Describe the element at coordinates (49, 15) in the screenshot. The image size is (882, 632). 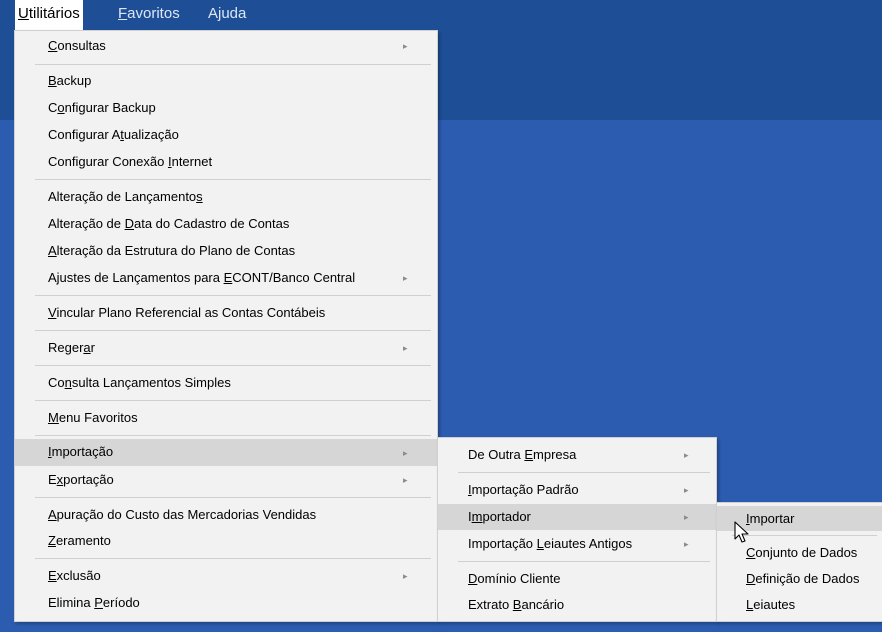
I see `menubar-utilitarios: Utilitários` at that location.